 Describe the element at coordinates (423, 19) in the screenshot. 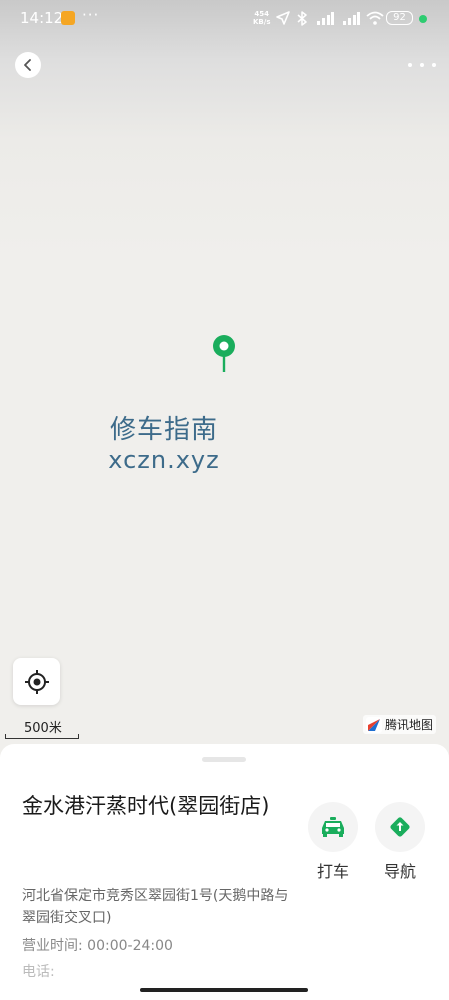

I see `charging-dot` at that location.